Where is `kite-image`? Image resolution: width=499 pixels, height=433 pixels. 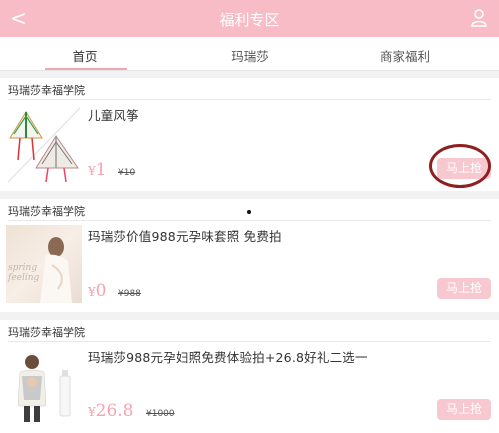 kite-image is located at coordinates (44, 143).